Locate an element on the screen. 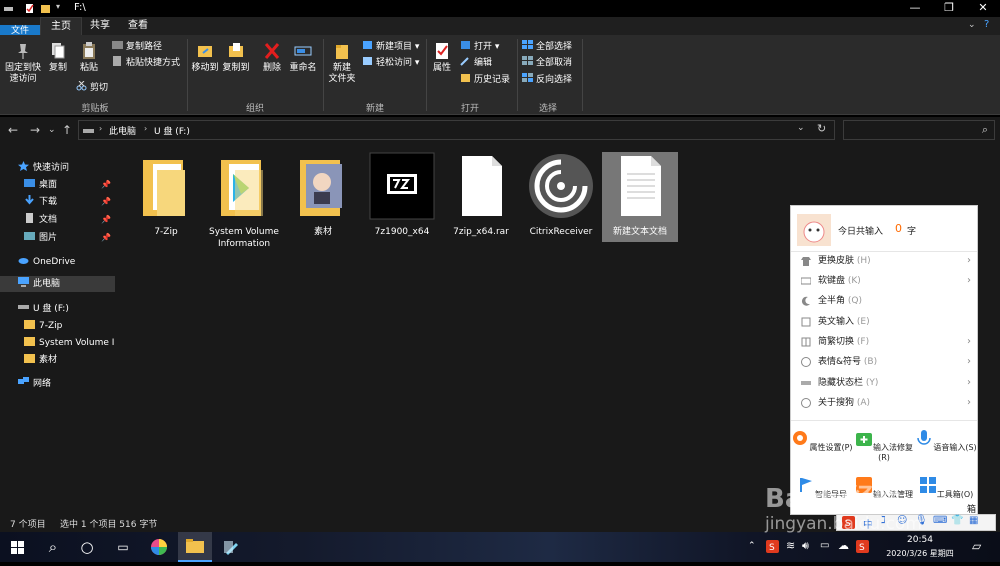  properties-quick-icon is located at coordinates (29, 8).